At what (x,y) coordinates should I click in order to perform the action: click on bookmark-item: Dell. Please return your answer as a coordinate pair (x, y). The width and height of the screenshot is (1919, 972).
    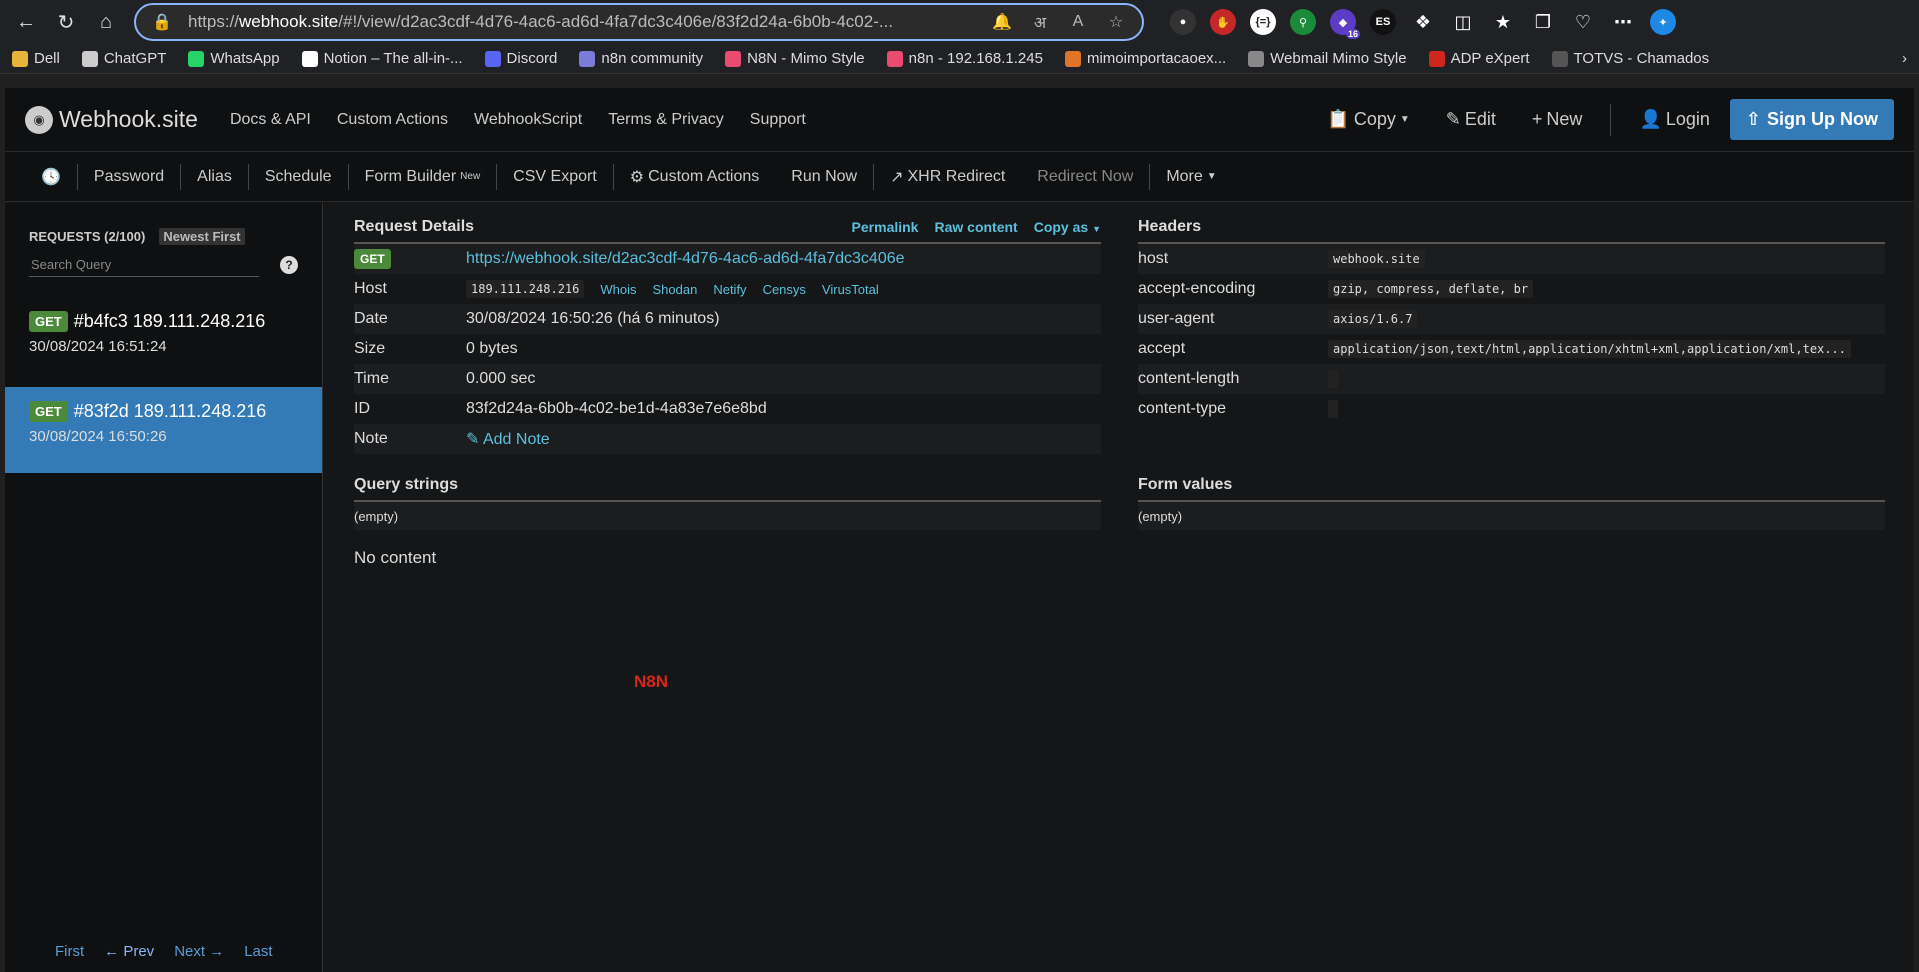
    Looking at the image, I should click on (36, 58).